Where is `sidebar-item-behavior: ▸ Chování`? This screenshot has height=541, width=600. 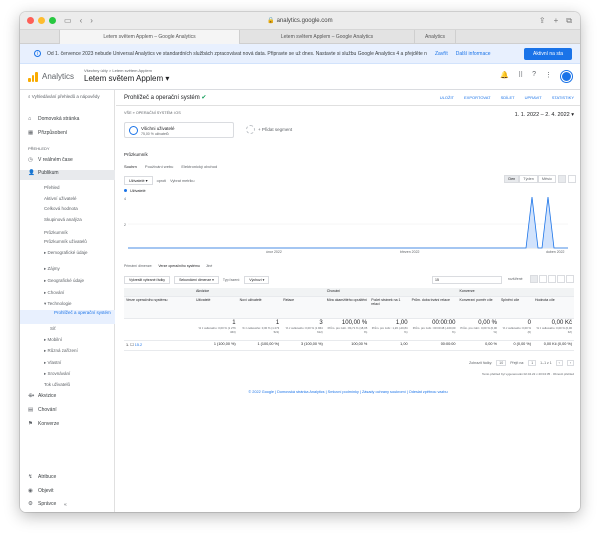 sidebar-item-behavior: ▸ Chování is located at coordinates (67, 293).